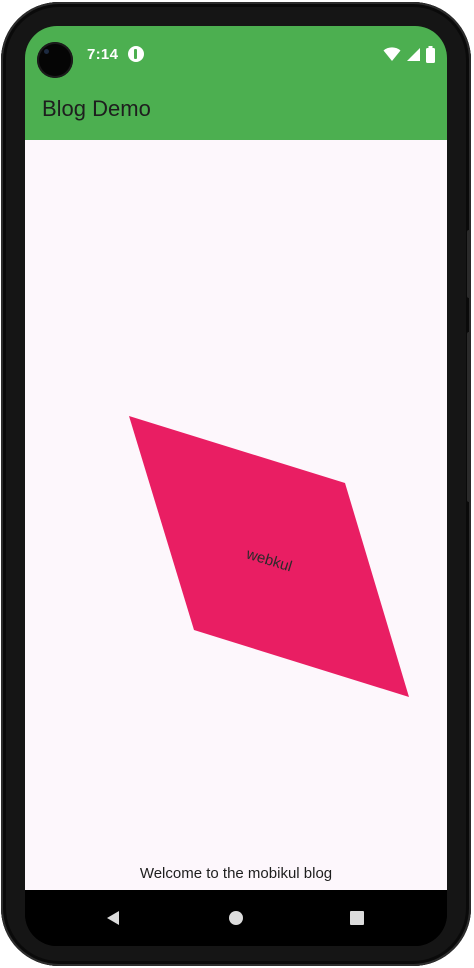  I want to click on back-icon, so click(113, 918).